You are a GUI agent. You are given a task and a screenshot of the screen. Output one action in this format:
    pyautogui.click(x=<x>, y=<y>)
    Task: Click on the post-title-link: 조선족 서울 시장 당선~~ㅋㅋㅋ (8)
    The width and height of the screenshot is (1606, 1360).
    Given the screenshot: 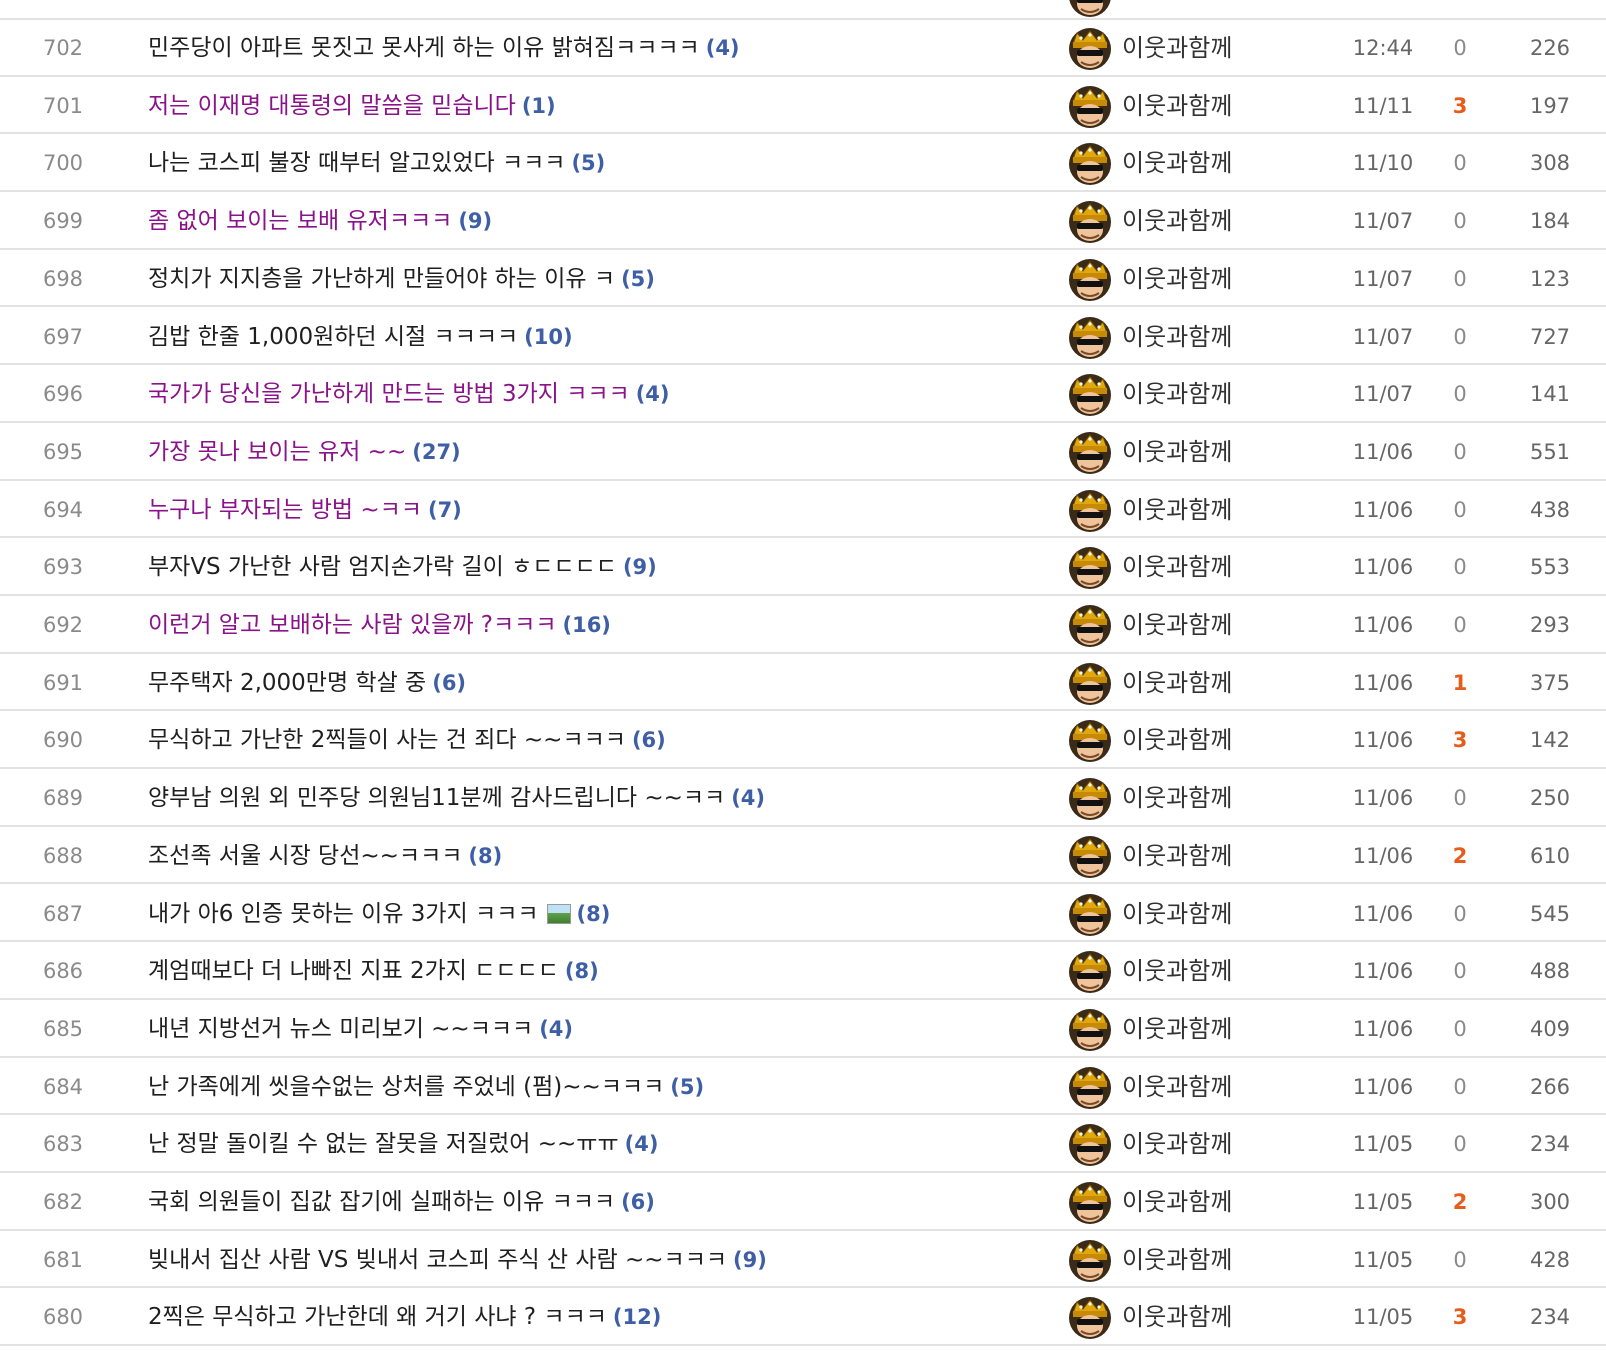 What is the action you would take?
    pyautogui.click(x=325, y=856)
    